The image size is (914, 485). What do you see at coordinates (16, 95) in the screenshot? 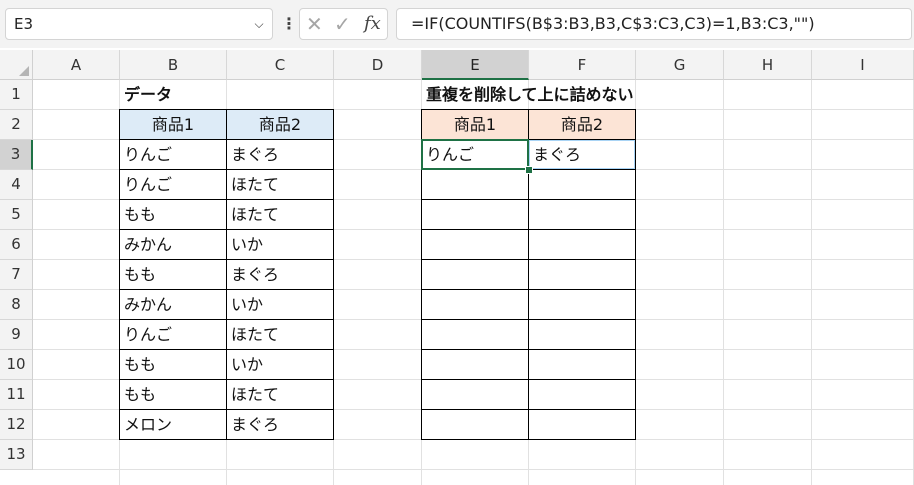
I see `row-header-1: 1` at bounding box center [16, 95].